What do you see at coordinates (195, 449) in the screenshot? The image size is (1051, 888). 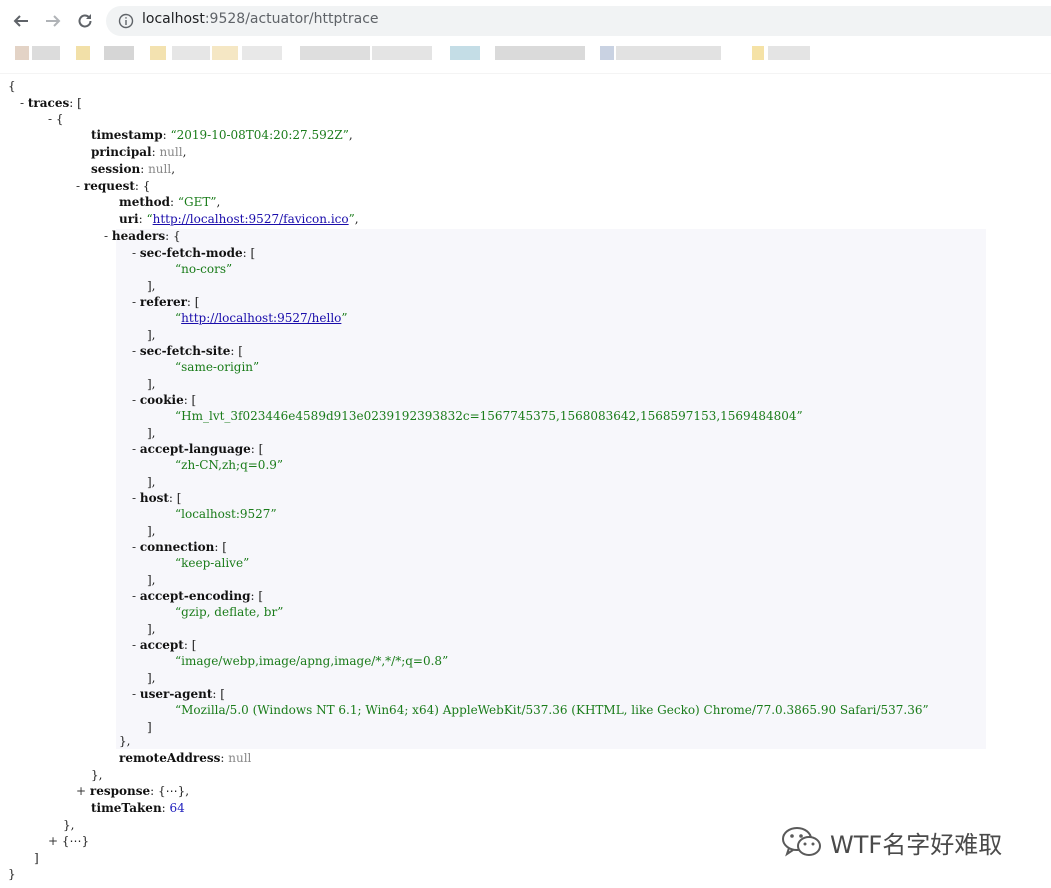 I see `header-key: accept-language` at bounding box center [195, 449].